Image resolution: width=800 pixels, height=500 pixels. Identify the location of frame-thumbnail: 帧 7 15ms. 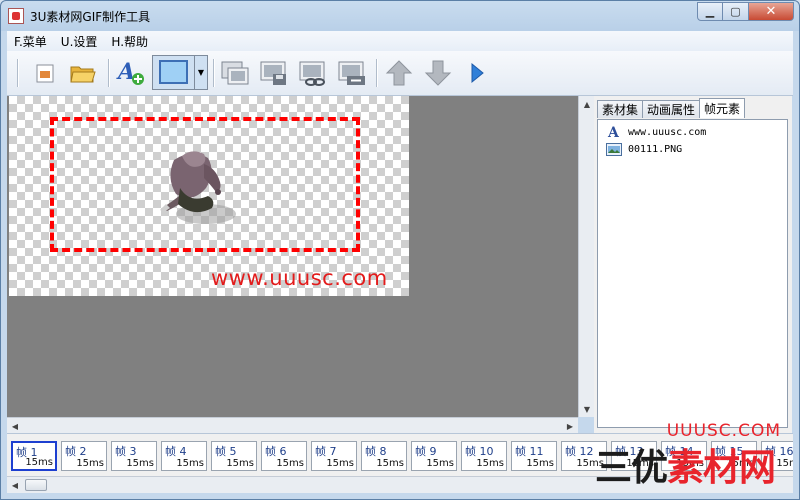
(334, 456).